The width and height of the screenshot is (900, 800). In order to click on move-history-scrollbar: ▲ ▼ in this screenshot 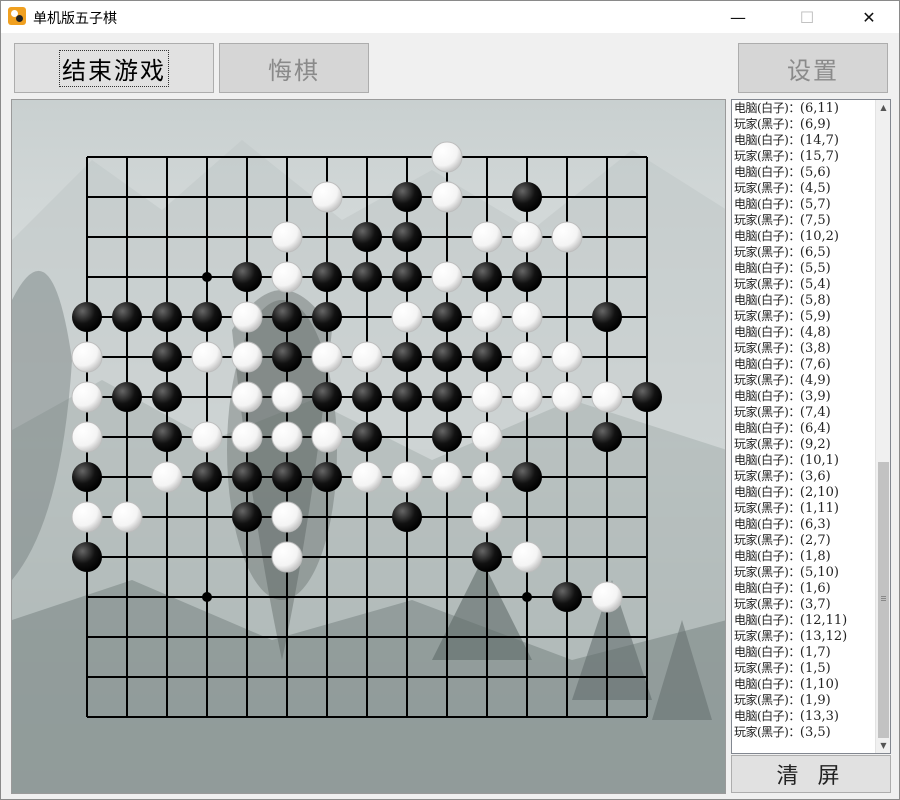, I will do `click(882, 426)`.